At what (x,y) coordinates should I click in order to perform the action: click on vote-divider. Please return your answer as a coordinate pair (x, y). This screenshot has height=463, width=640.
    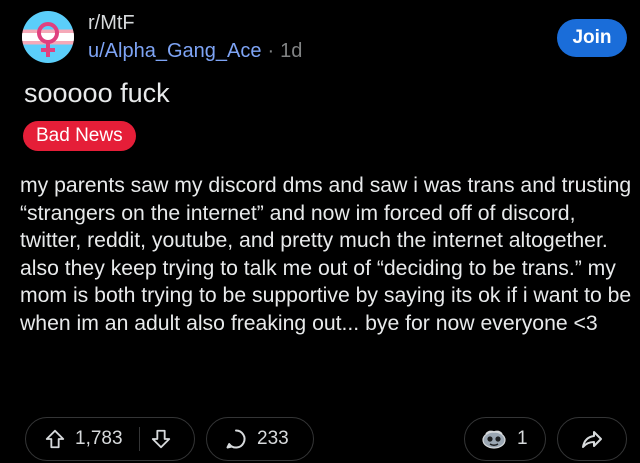
    Looking at the image, I should click on (139, 439).